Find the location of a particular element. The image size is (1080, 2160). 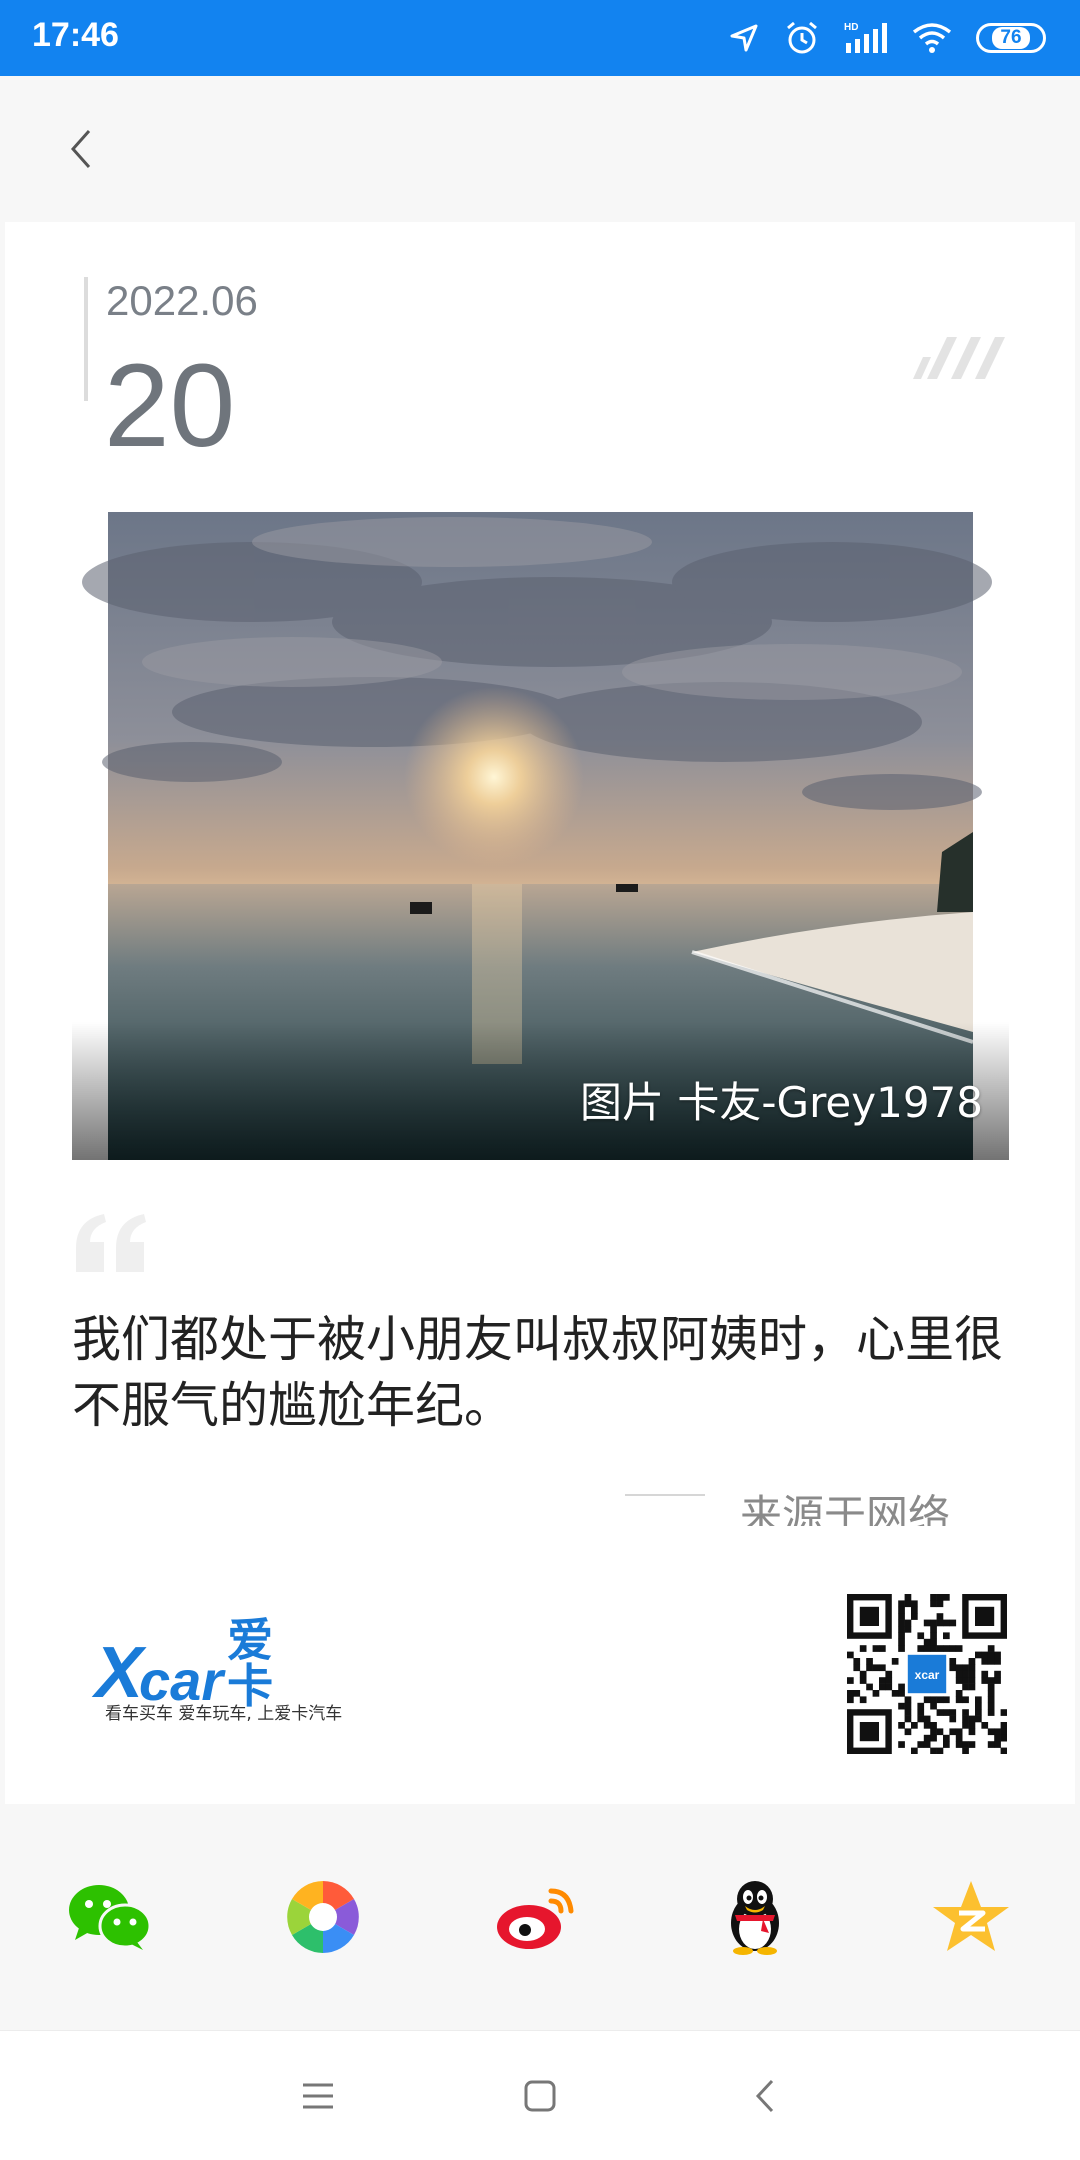

qr-badge: xcar is located at coordinates (927, 1675).